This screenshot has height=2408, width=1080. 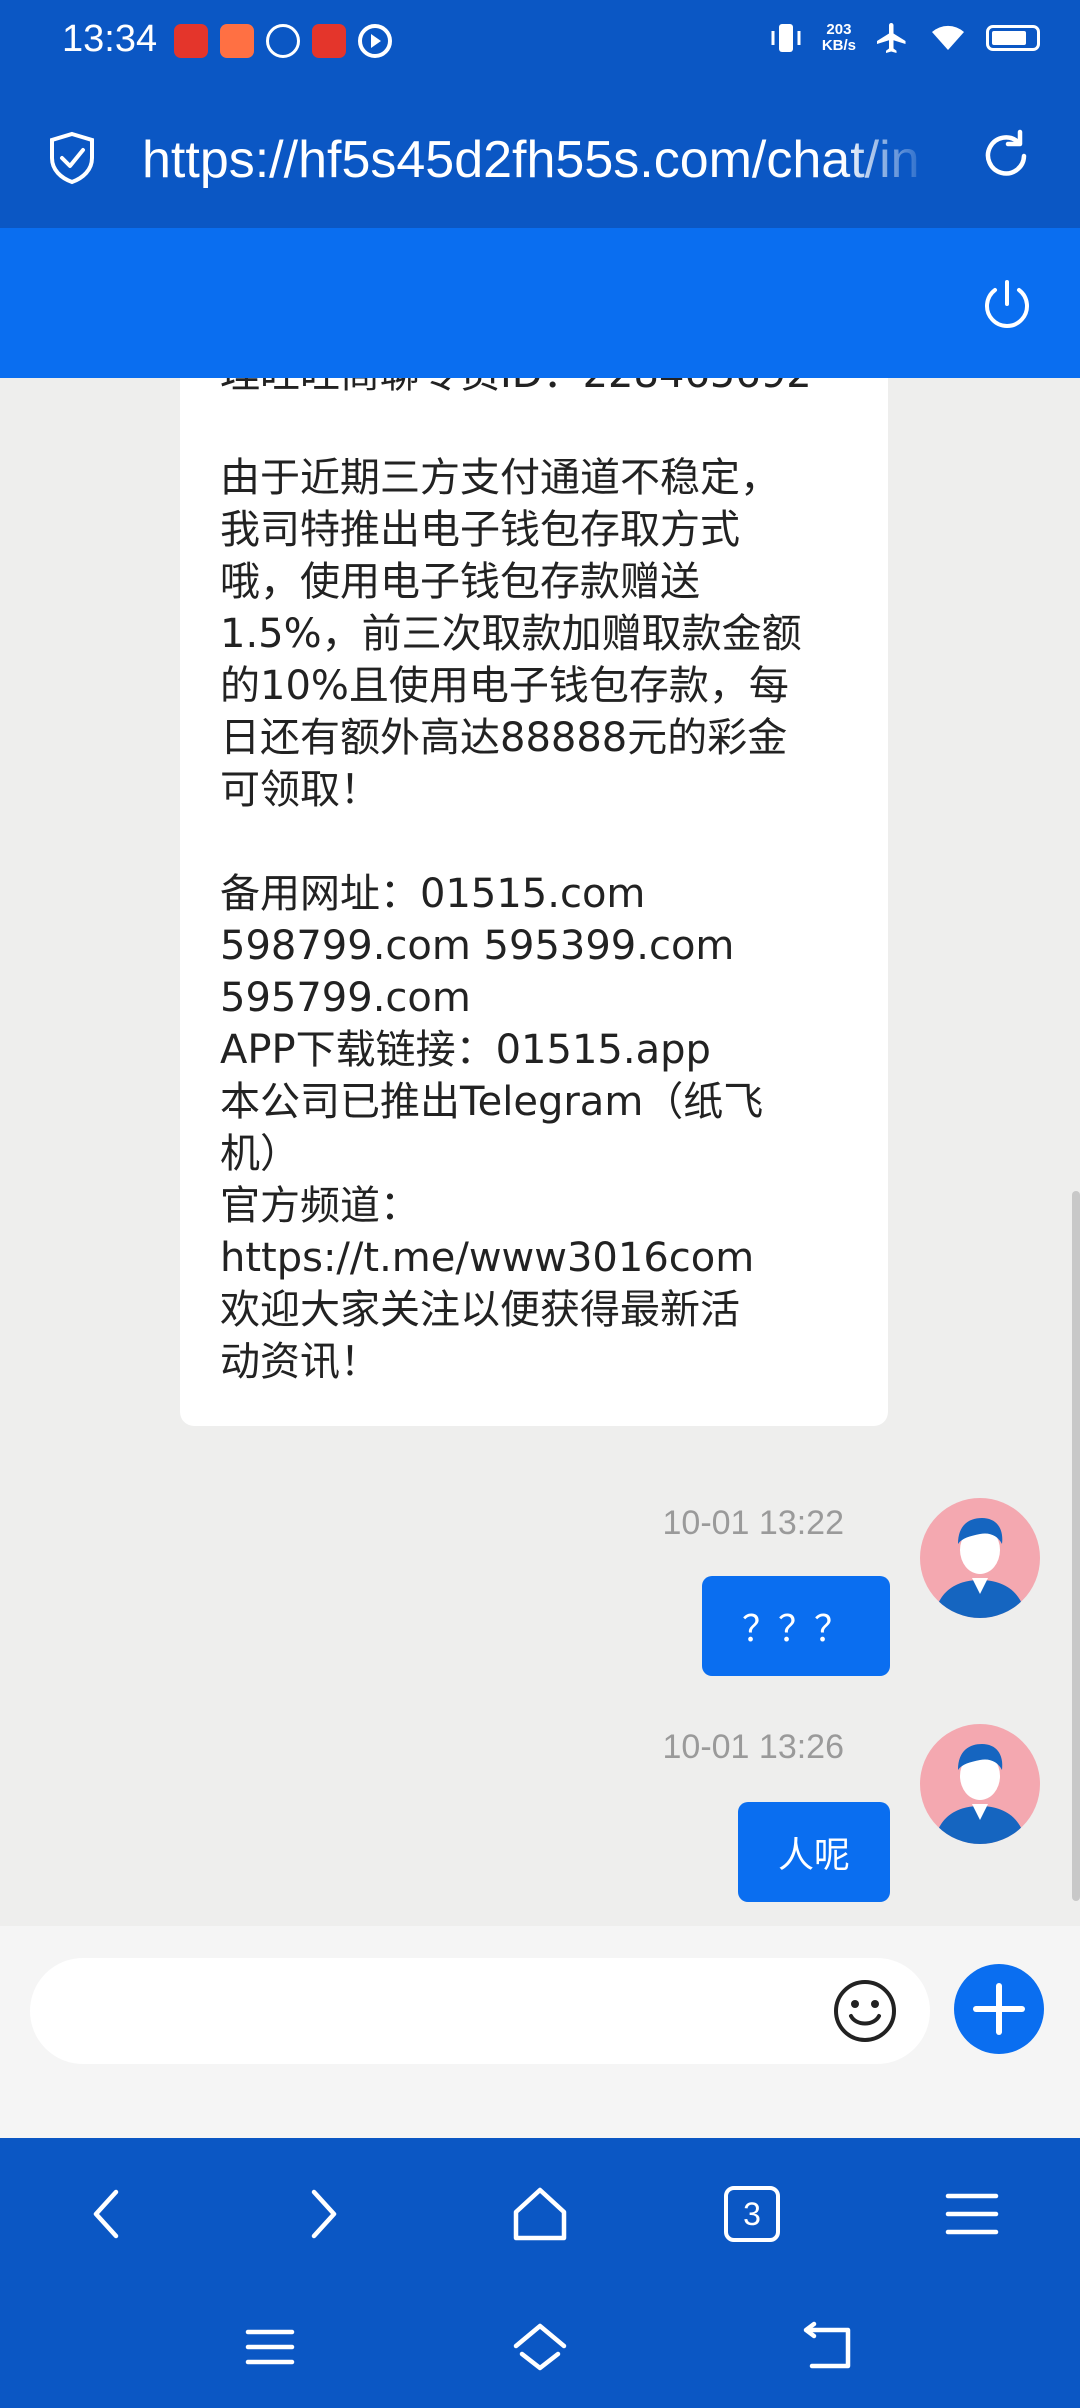 I want to click on browser-nav-bar: 3, so click(x=540, y=2212).